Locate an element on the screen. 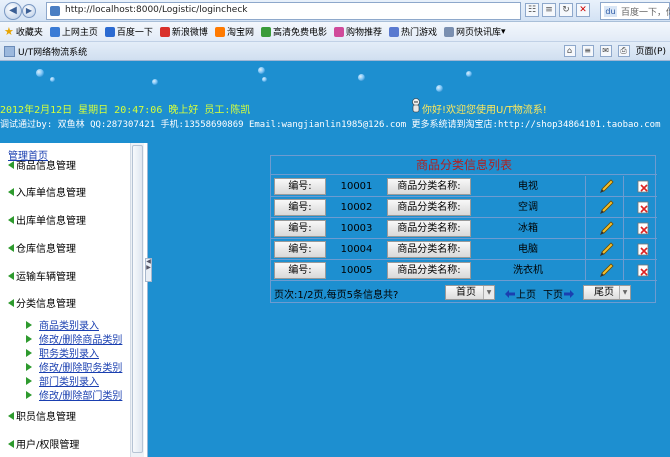 This screenshot has height=457, width=670. fav-link: 淘宝网 is located at coordinates (234, 31).